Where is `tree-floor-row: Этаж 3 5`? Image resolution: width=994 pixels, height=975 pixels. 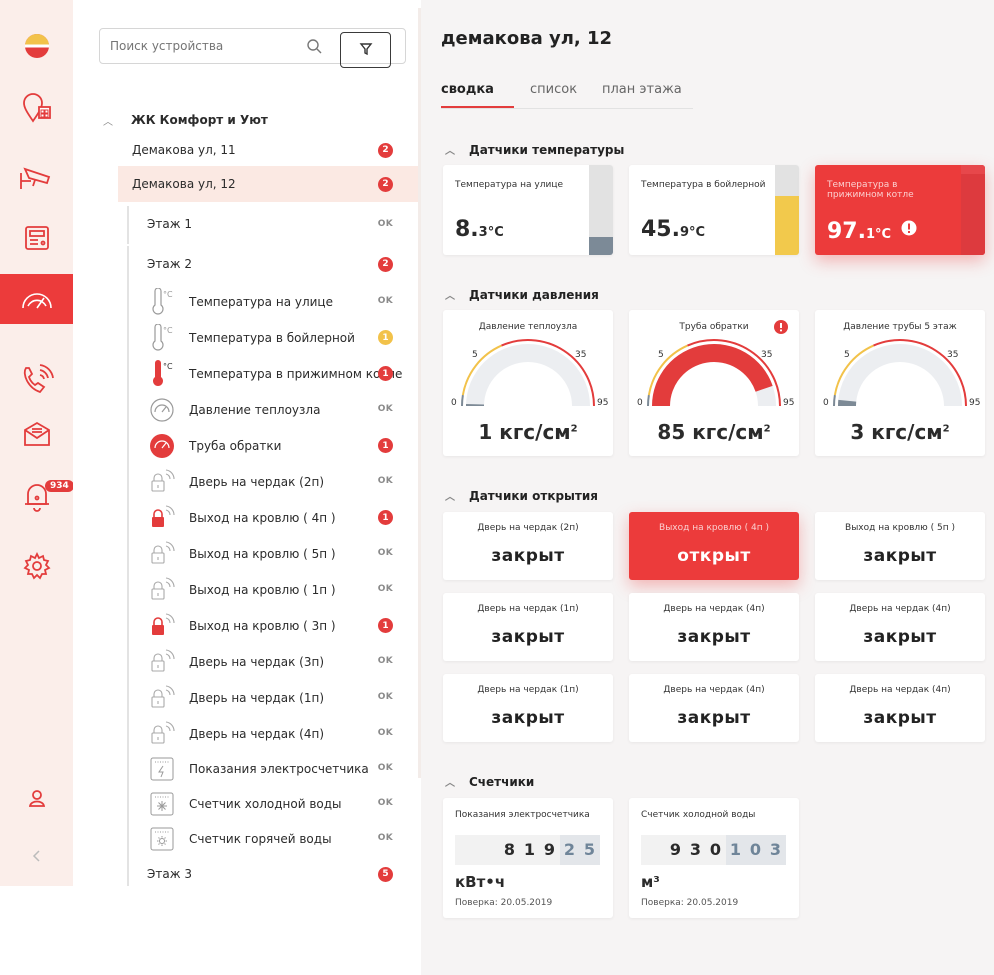
tree-floor-row: Этаж 3 5 is located at coordinates (275, 874).